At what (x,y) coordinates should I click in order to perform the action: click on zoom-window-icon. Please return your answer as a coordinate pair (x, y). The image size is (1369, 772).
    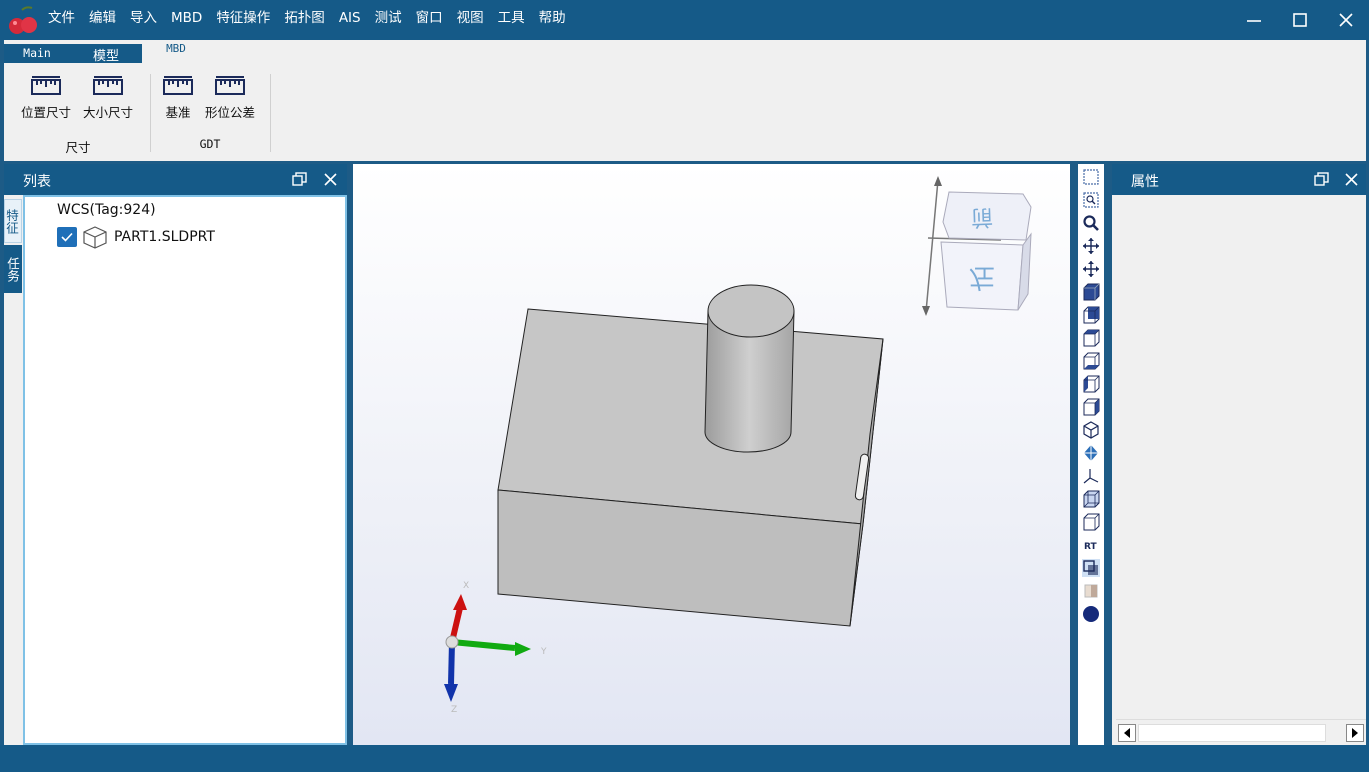
    Looking at the image, I should click on (1091, 200).